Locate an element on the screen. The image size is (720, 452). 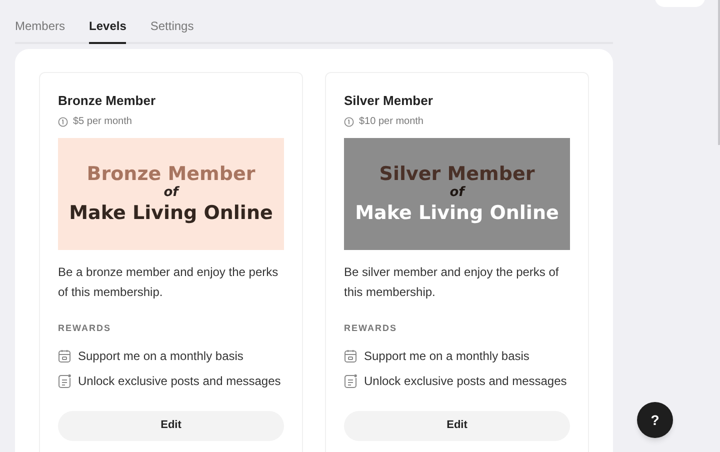
tab: Levels is located at coordinates (107, 27).